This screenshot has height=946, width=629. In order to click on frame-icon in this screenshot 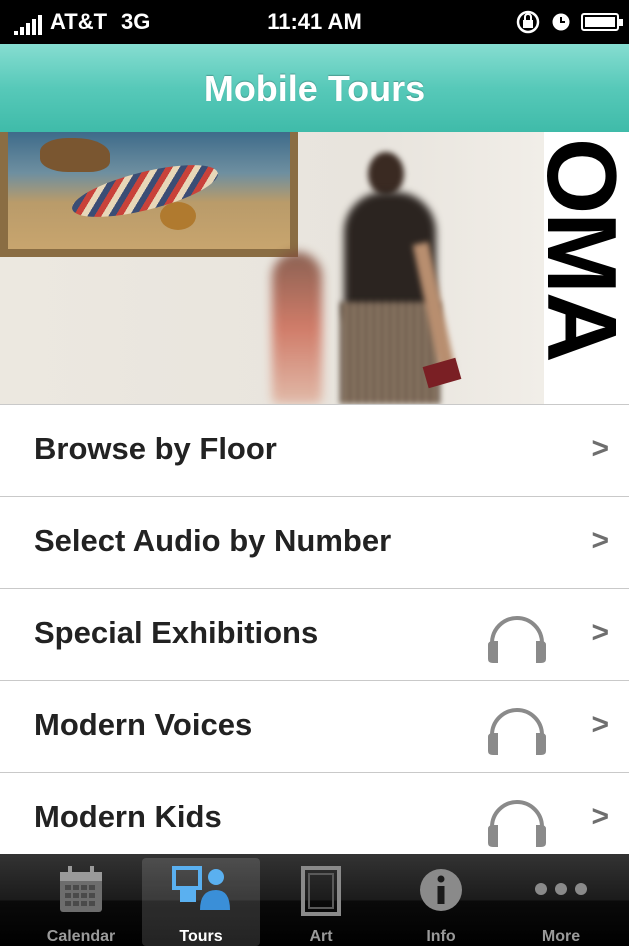, I will do `click(321, 891)`.